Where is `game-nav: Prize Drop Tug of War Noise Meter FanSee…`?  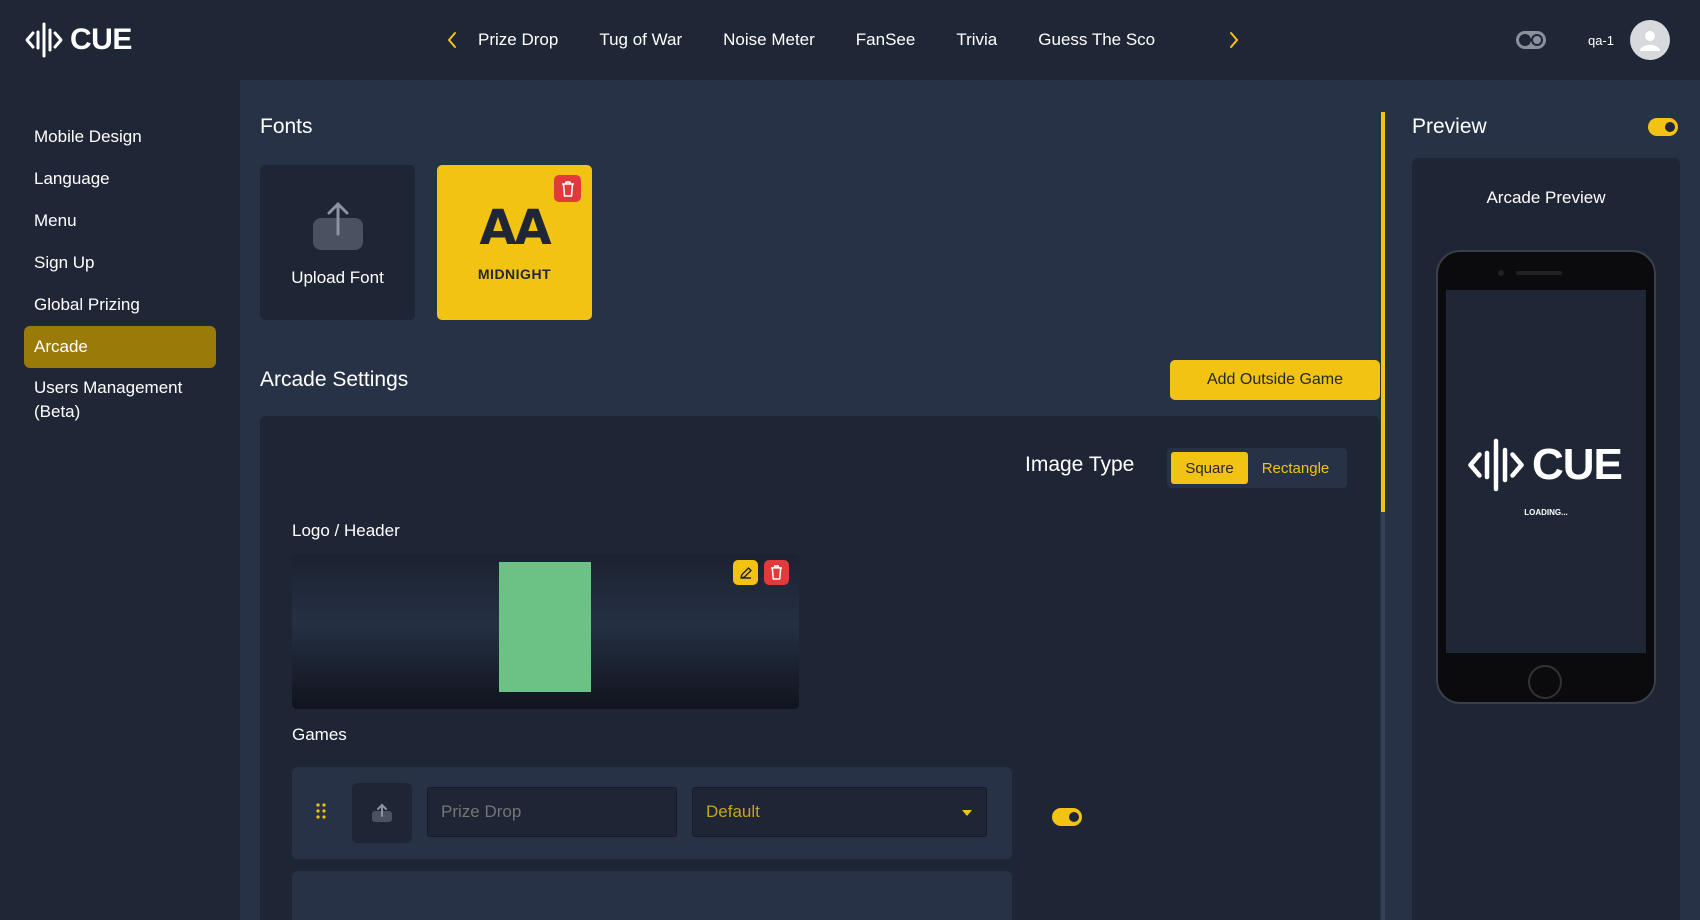 game-nav: Prize Drop Tug of War Noise Meter FanSee… is located at coordinates (843, 40).